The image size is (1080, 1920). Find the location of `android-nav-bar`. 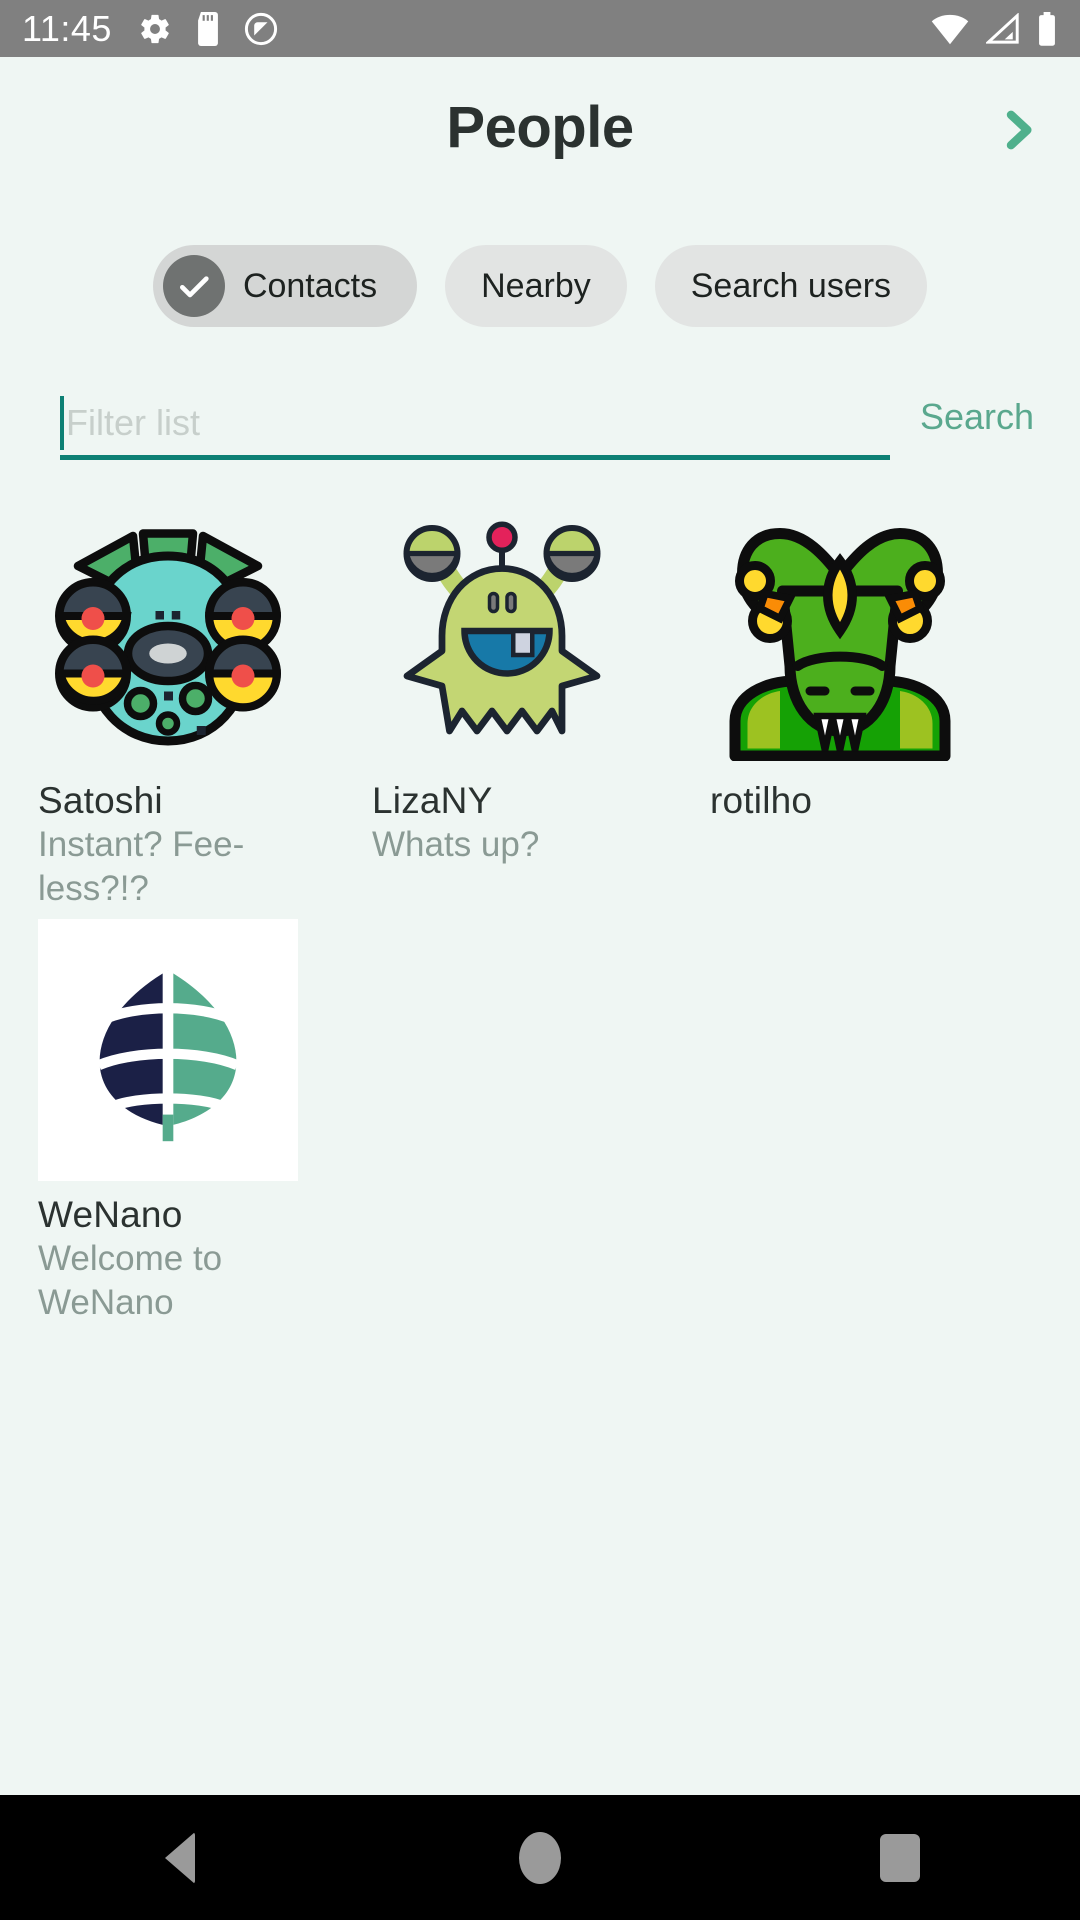

android-nav-bar is located at coordinates (540, 1857).